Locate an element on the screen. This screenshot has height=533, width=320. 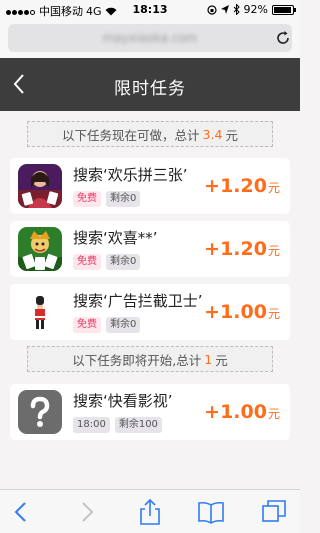
task-card: 搜索‘欢喜**’ 免费 剩余0 +1.20元 is located at coordinates (150, 249).